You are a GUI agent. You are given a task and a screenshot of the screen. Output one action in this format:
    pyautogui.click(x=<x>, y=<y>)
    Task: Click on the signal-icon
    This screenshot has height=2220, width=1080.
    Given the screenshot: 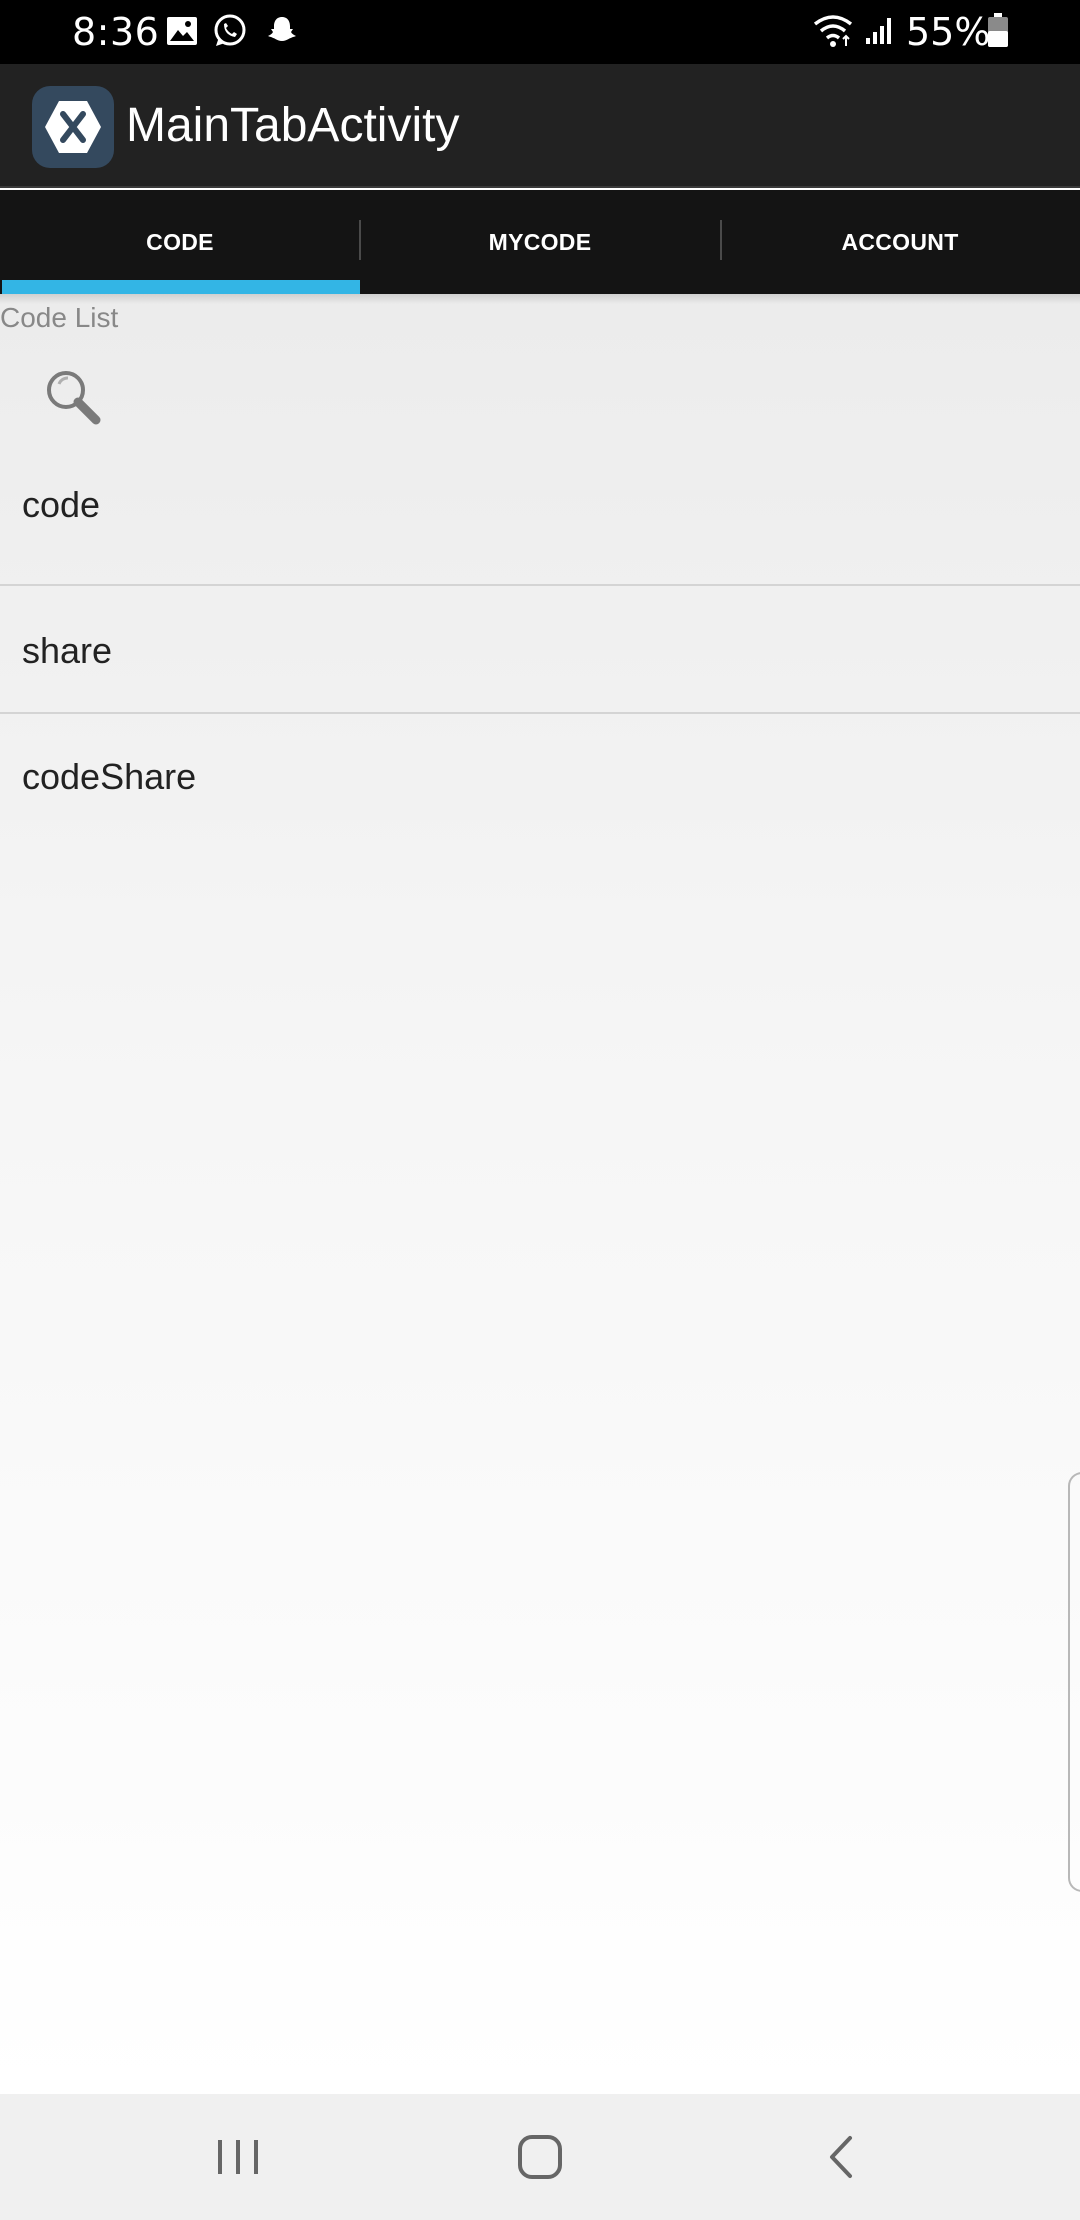 What is the action you would take?
    pyautogui.click(x=878, y=31)
    